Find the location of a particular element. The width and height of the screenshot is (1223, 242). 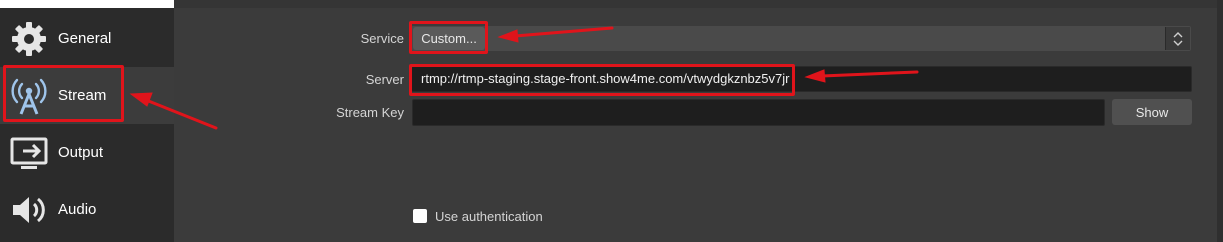

sidebar-item-output: Output is located at coordinates (87, 152).